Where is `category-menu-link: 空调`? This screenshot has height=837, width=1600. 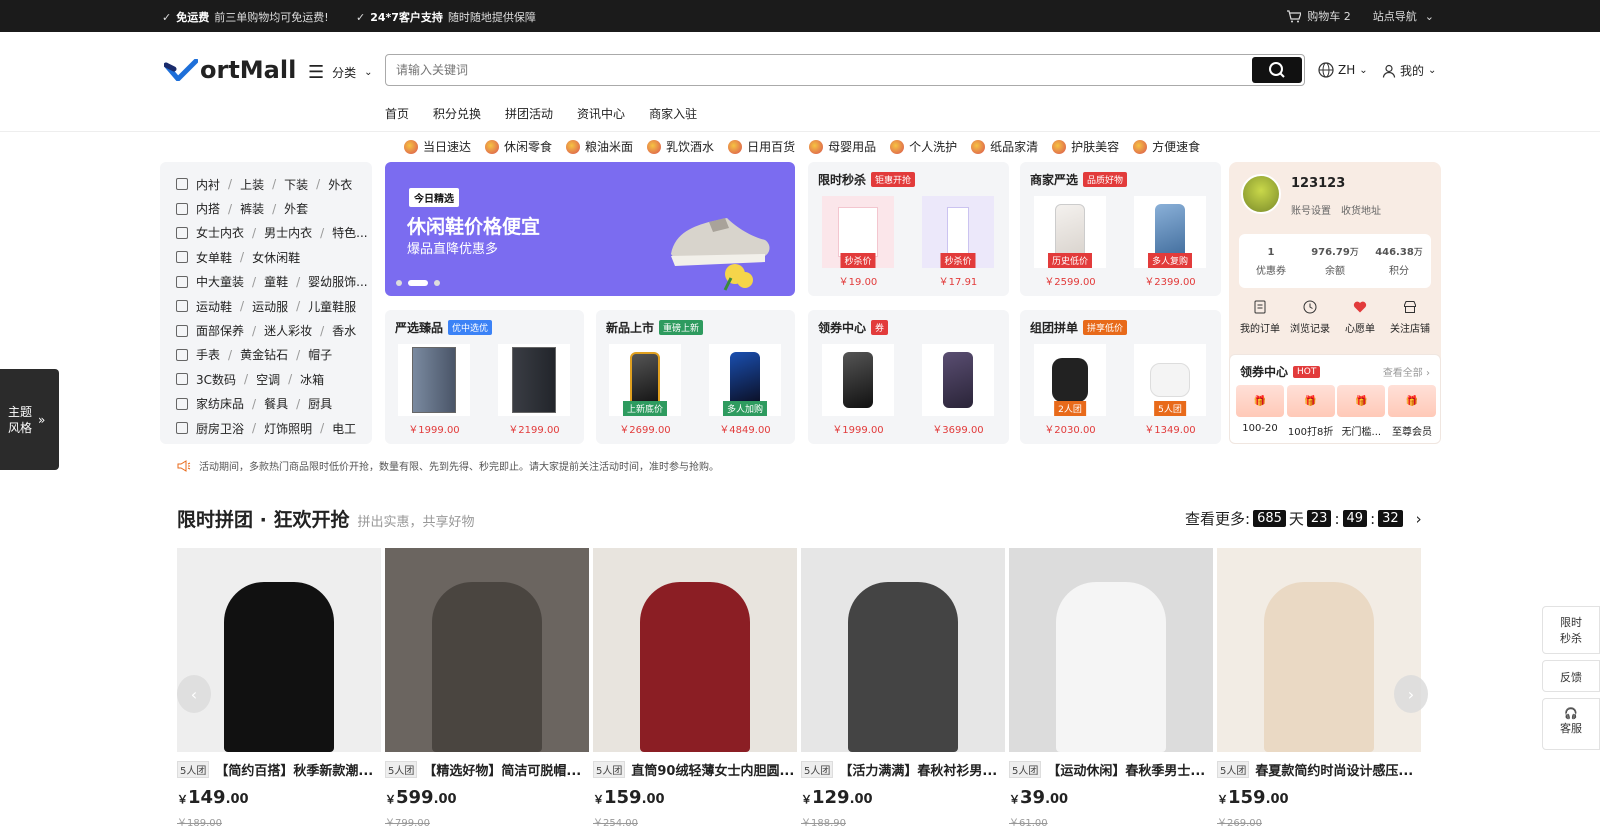 category-menu-link: 空调 is located at coordinates (268, 379).